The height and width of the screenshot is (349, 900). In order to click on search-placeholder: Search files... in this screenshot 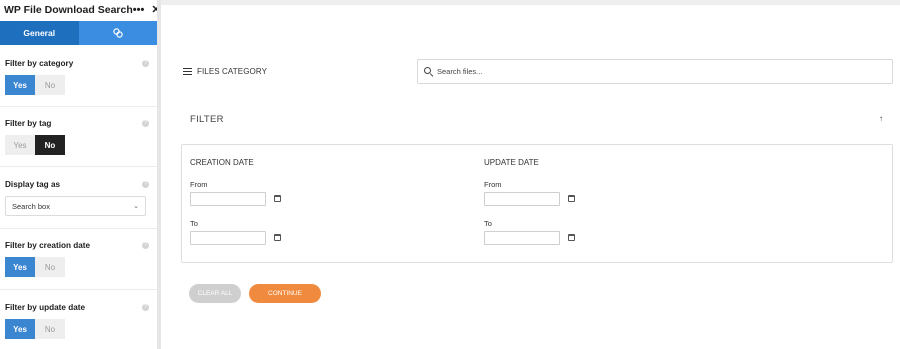, I will do `click(460, 71)`.